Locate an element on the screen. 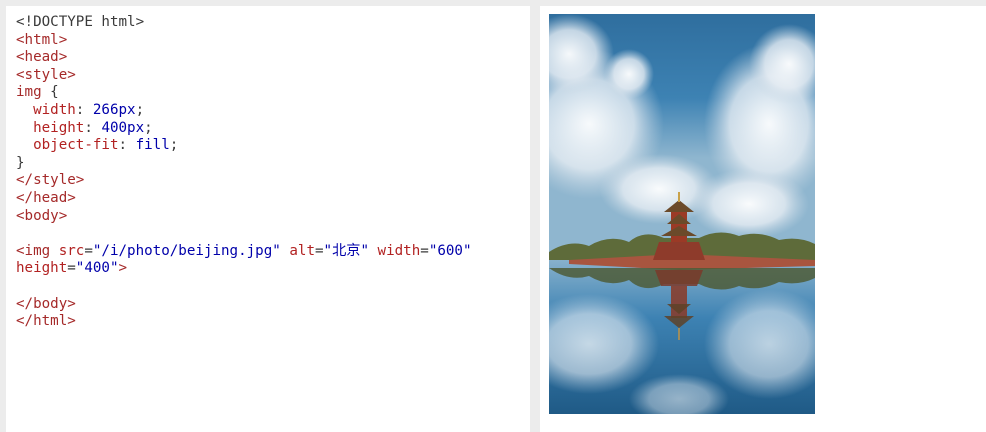 Image resolution: width=986 pixels, height=432 pixels. code-line: } is located at coordinates (244, 164).